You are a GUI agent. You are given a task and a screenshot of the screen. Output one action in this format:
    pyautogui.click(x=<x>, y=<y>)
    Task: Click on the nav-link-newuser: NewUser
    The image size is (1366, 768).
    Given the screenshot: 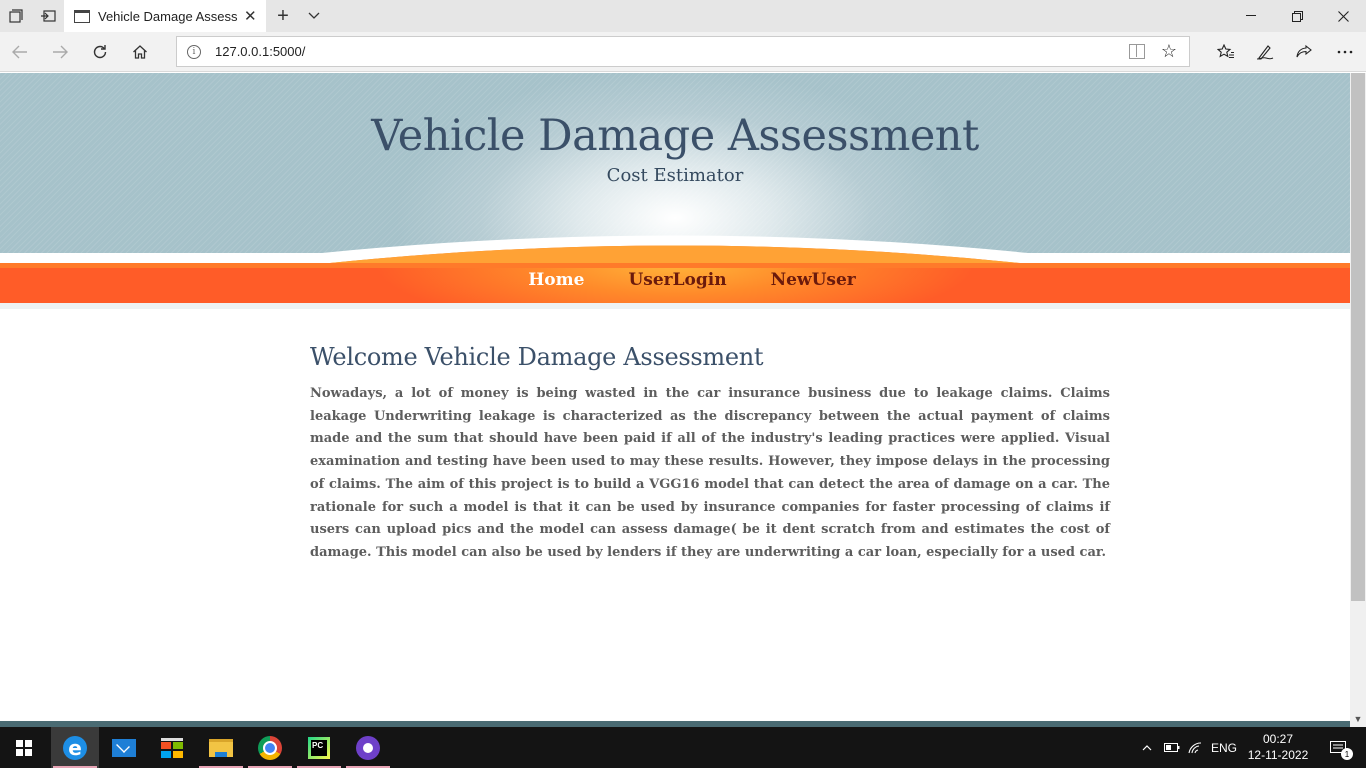 What is the action you would take?
    pyautogui.click(x=813, y=280)
    